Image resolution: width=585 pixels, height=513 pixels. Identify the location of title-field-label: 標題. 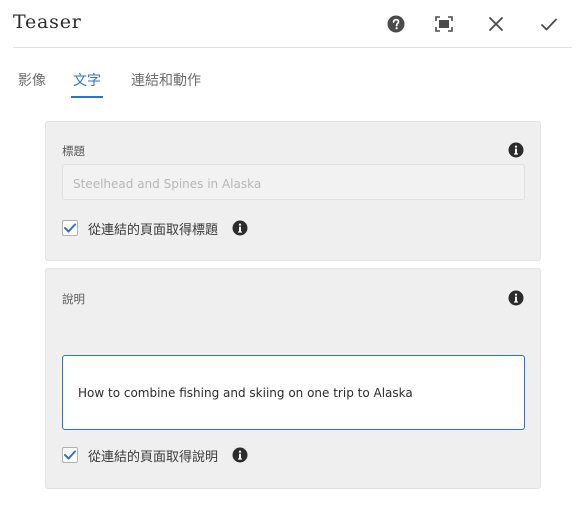
(73, 151).